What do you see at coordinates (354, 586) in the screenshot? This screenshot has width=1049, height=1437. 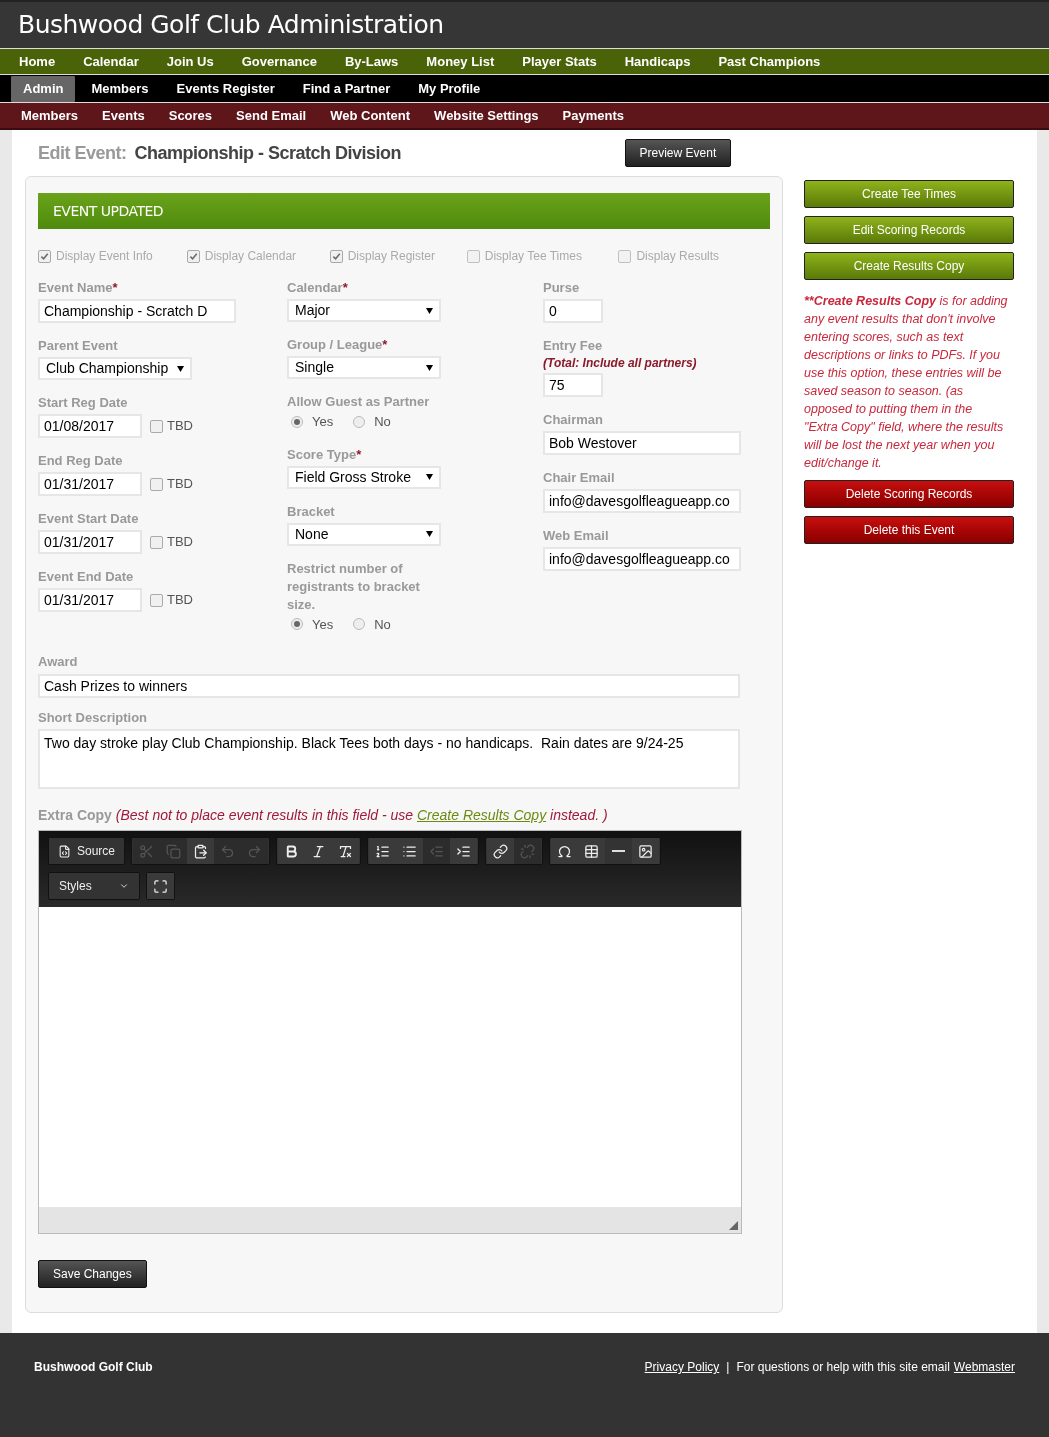 I see `field-label: Restrict number of registrants to bracket size.` at bounding box center [354, 586].